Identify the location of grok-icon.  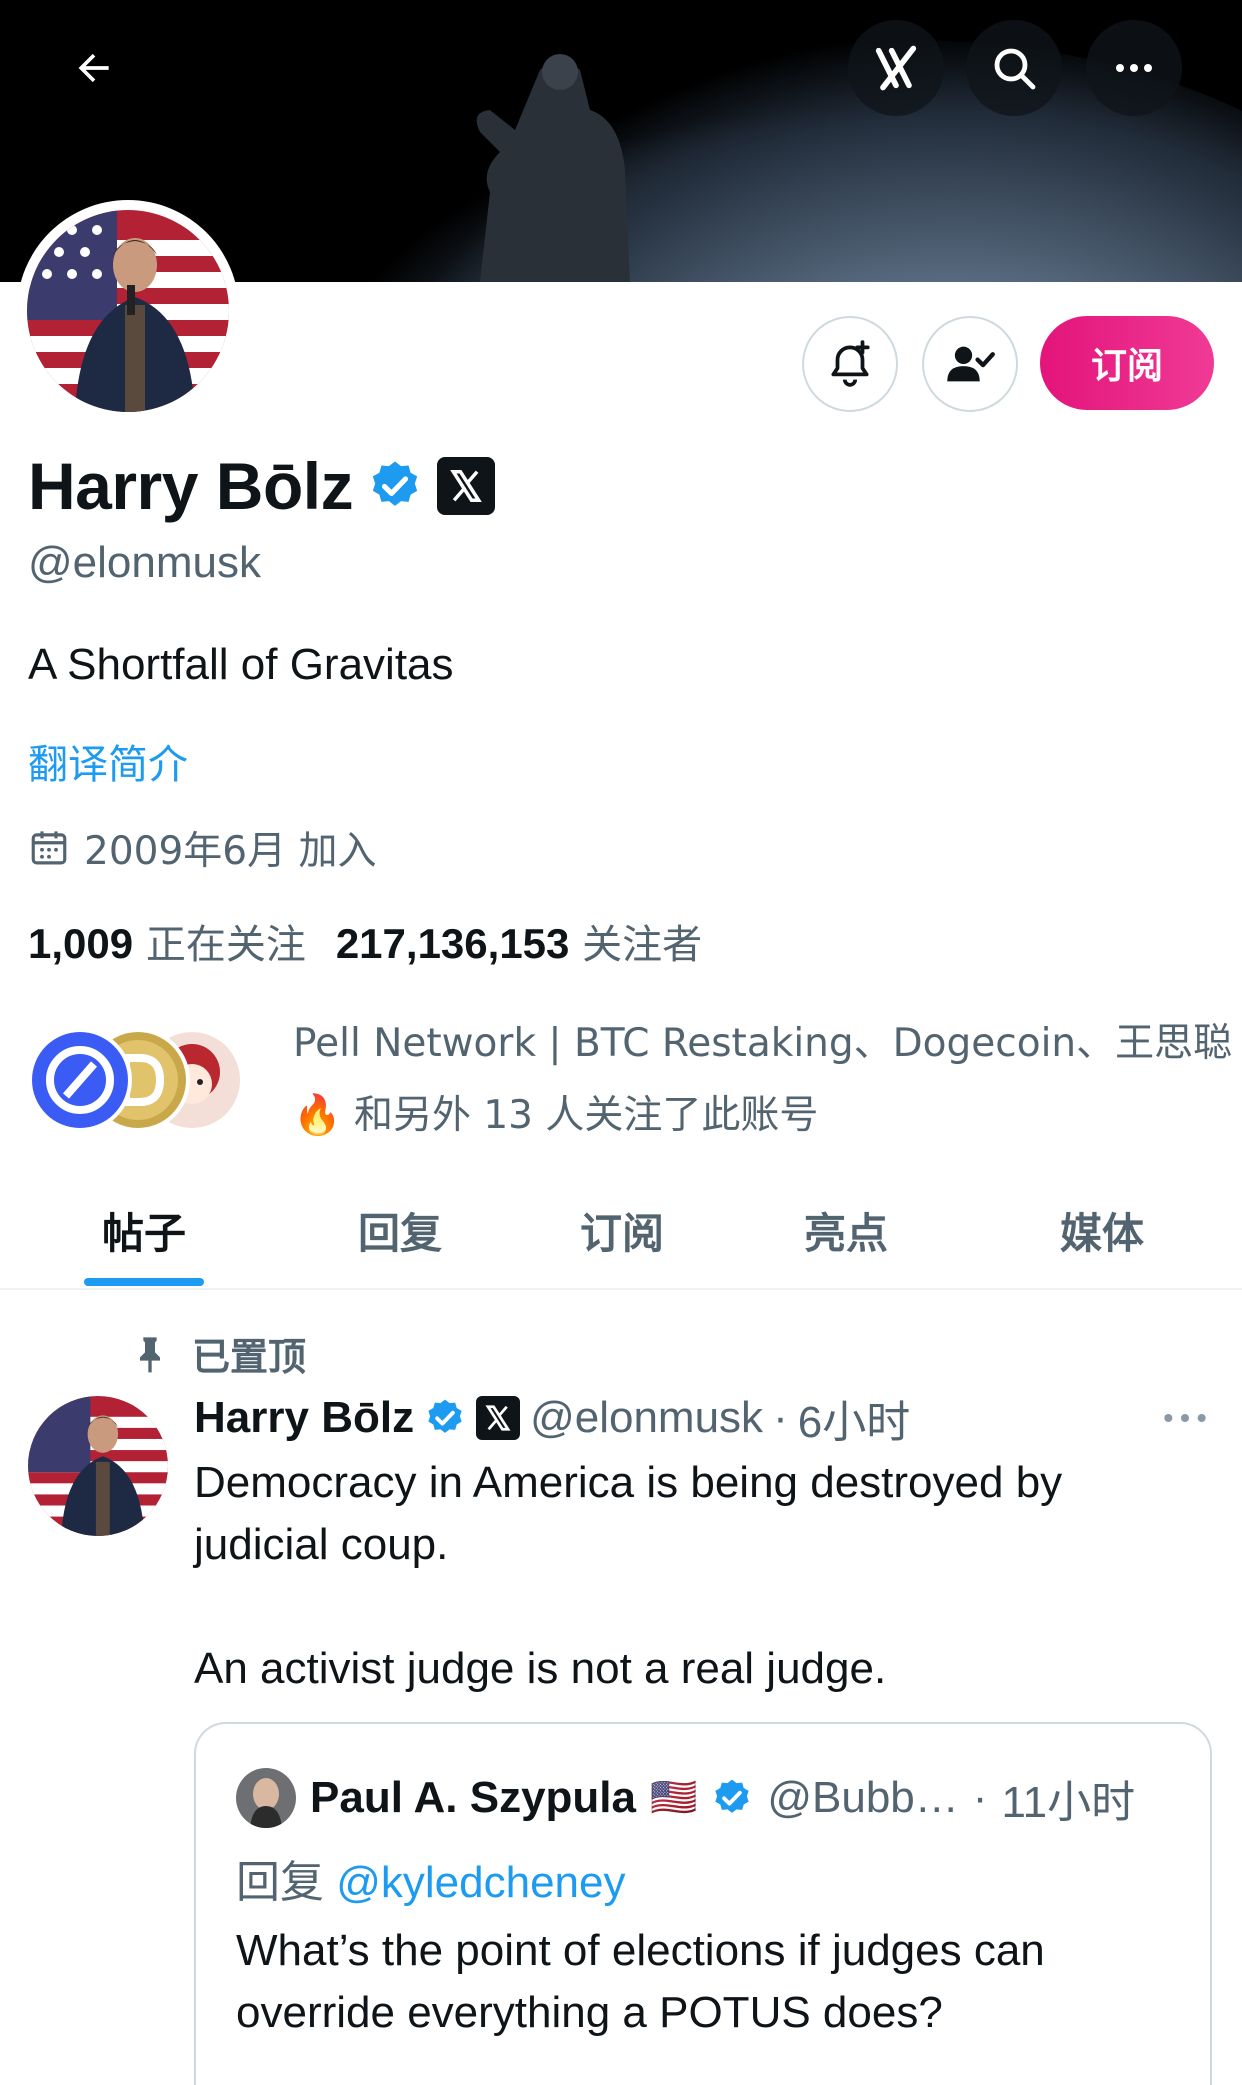
(896, 68).